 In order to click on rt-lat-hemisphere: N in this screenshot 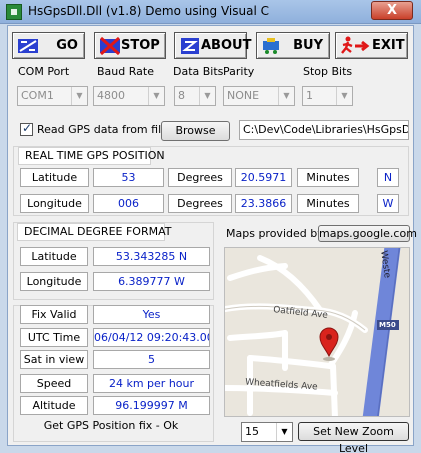, I will do `click(388, 177)`.